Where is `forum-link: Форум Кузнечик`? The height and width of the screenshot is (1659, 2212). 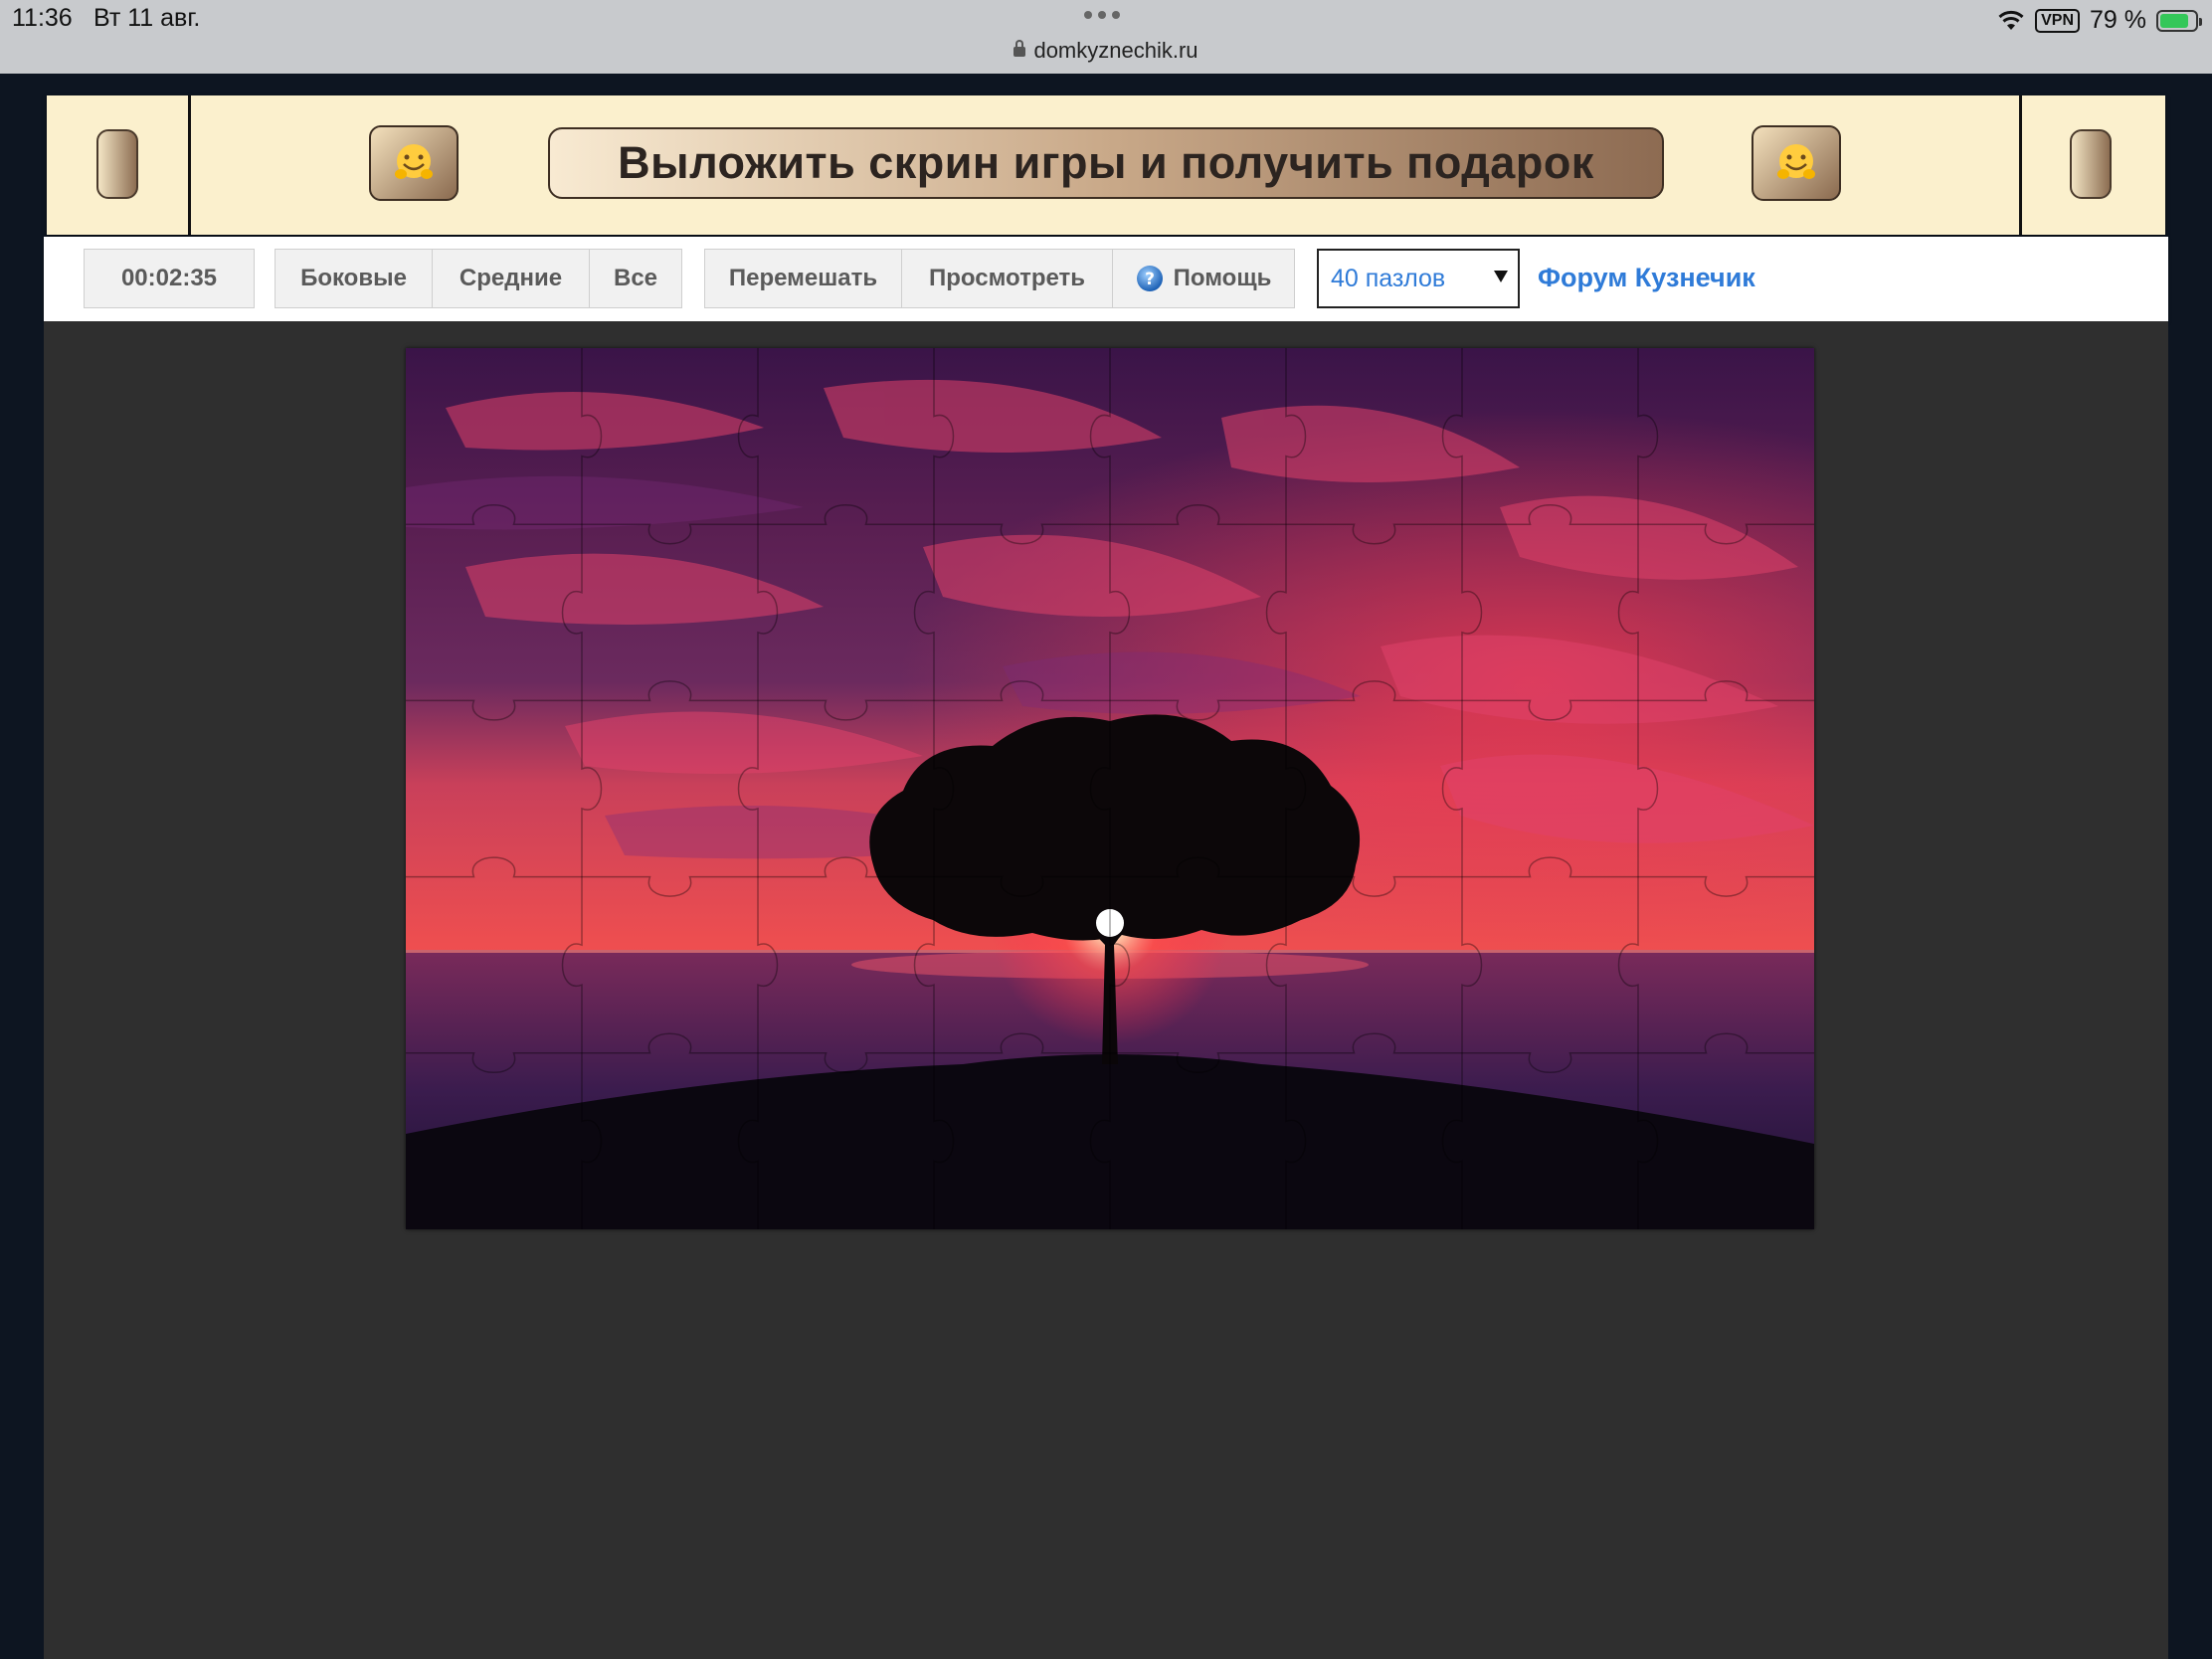
forum-link: Форум Кузнечик is located at coordinates (1646, 278).